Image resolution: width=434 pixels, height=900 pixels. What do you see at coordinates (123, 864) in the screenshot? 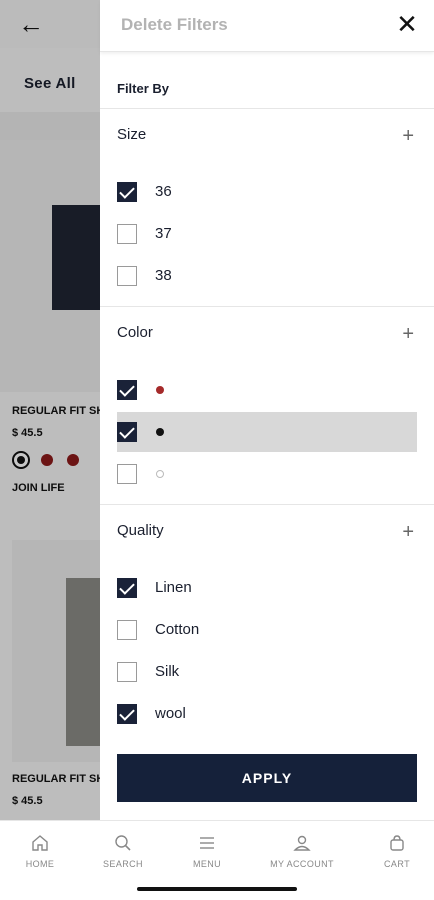
I see `nav-label: SEARCH` at bounding box center [123, 864].